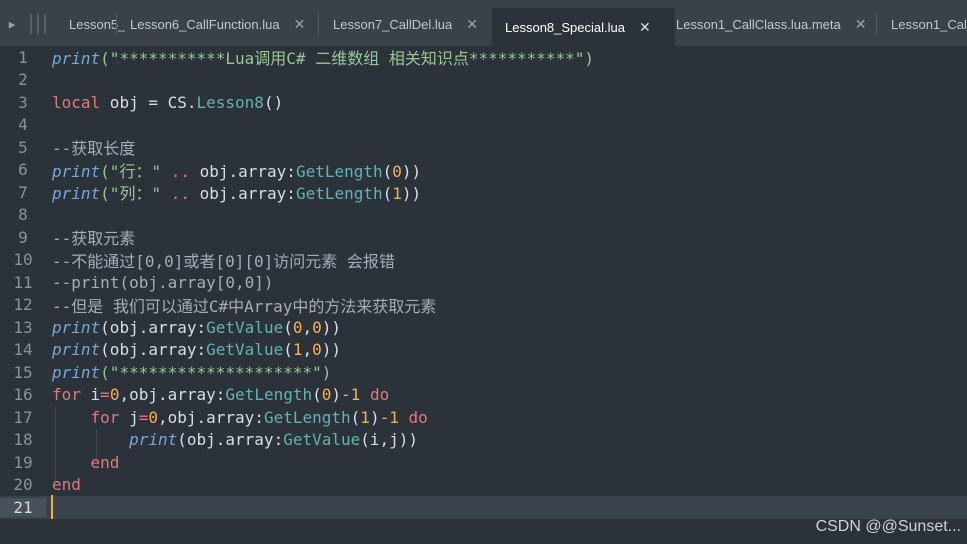 The width and height of the screenshot is (967, 544). I want to click on line-number: 6, so click(23, 170).